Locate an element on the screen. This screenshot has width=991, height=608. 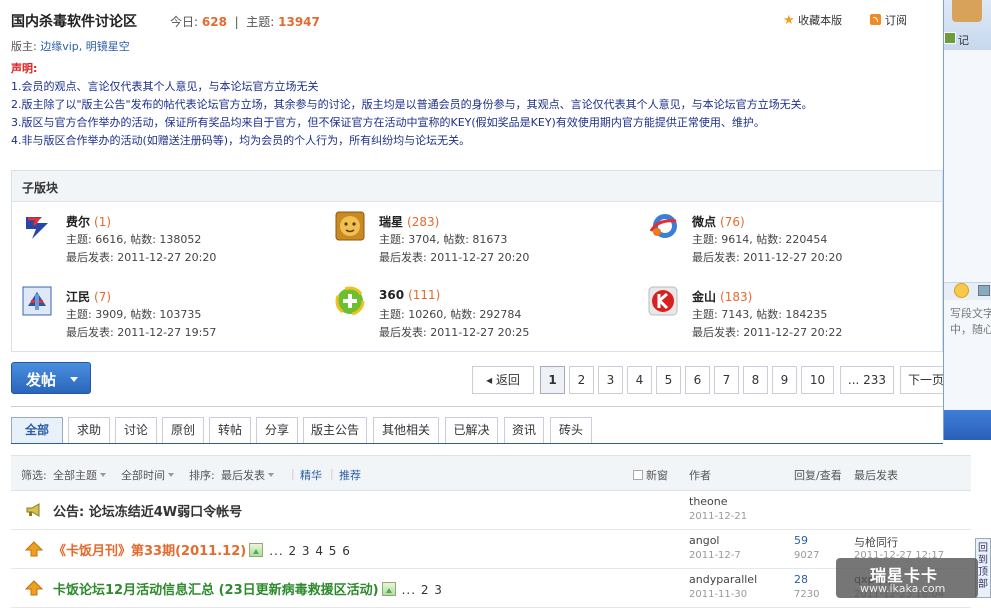
tab-solved: 已解决 is located at coordinates (471, 430).